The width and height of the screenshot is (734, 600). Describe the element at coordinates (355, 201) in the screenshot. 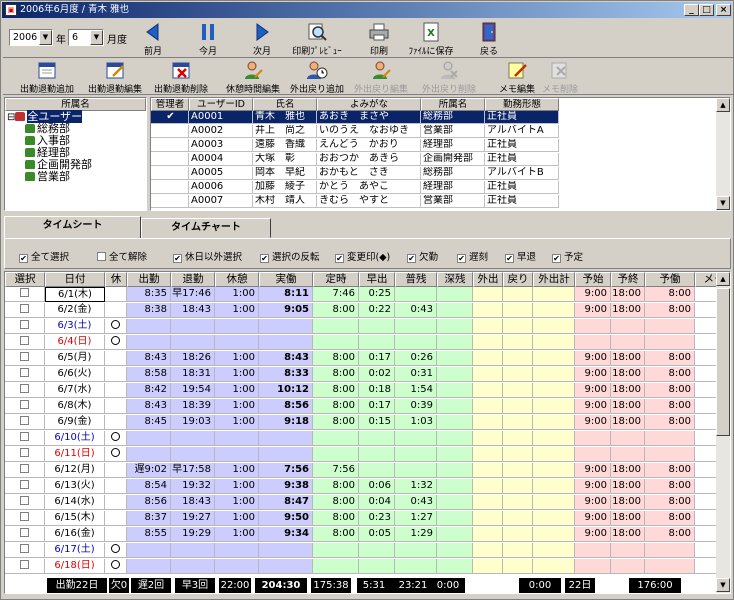

I see `user-row: A0007 木村 靖人 きむら やすと 営業部 正社員` at that location.